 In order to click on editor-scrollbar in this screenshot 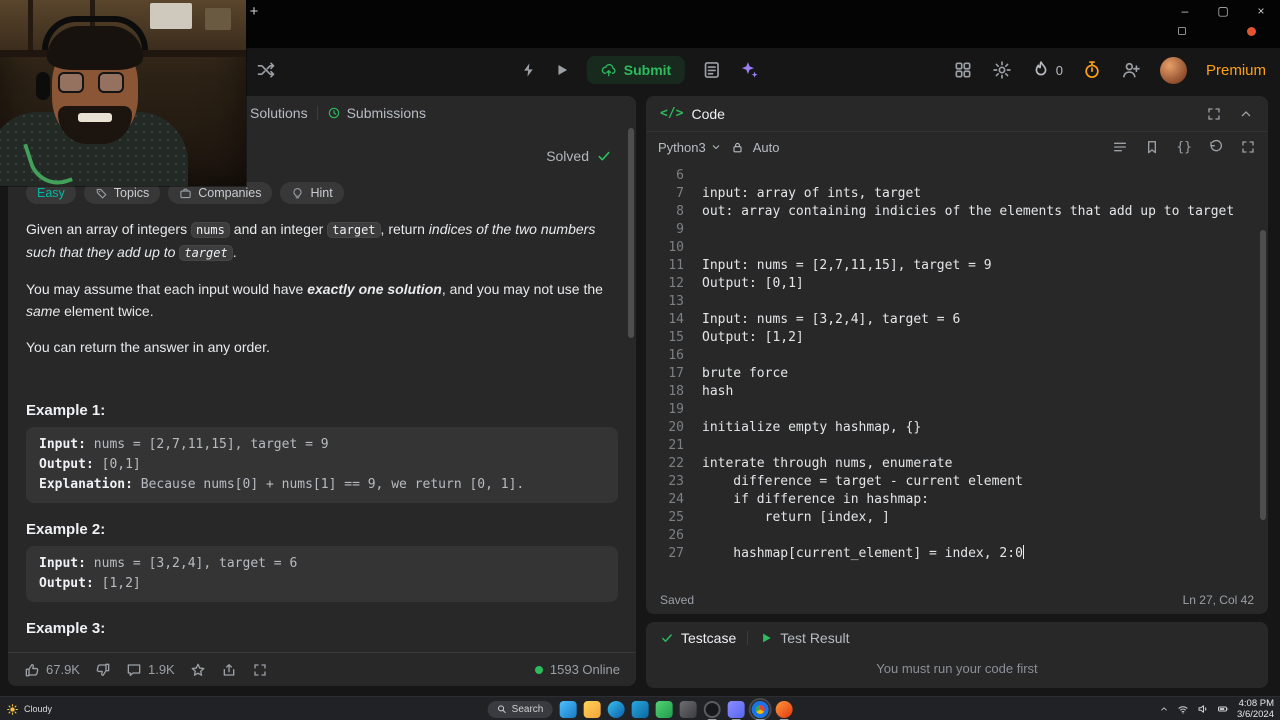, I will do `click(1263, 375)`.